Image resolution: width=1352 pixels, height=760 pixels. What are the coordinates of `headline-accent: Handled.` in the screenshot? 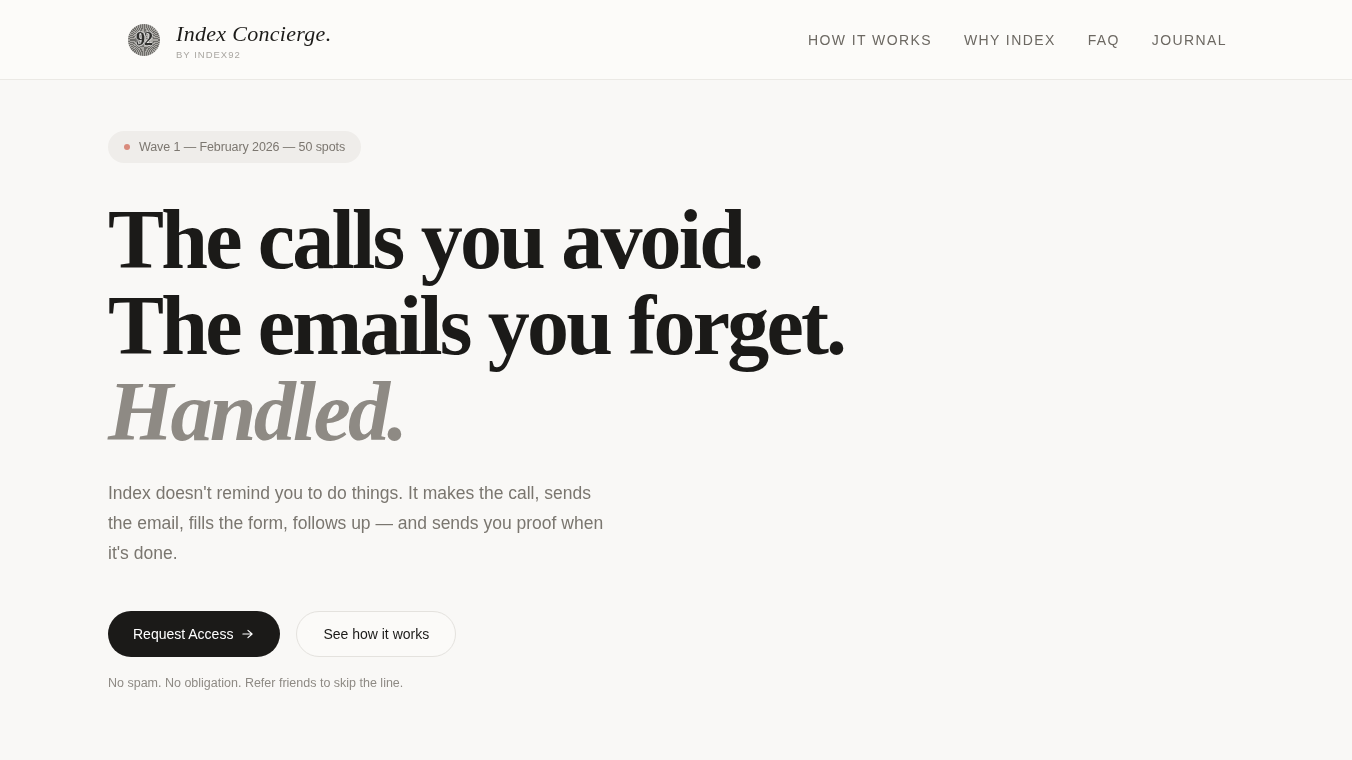 It's located at (257, 412).